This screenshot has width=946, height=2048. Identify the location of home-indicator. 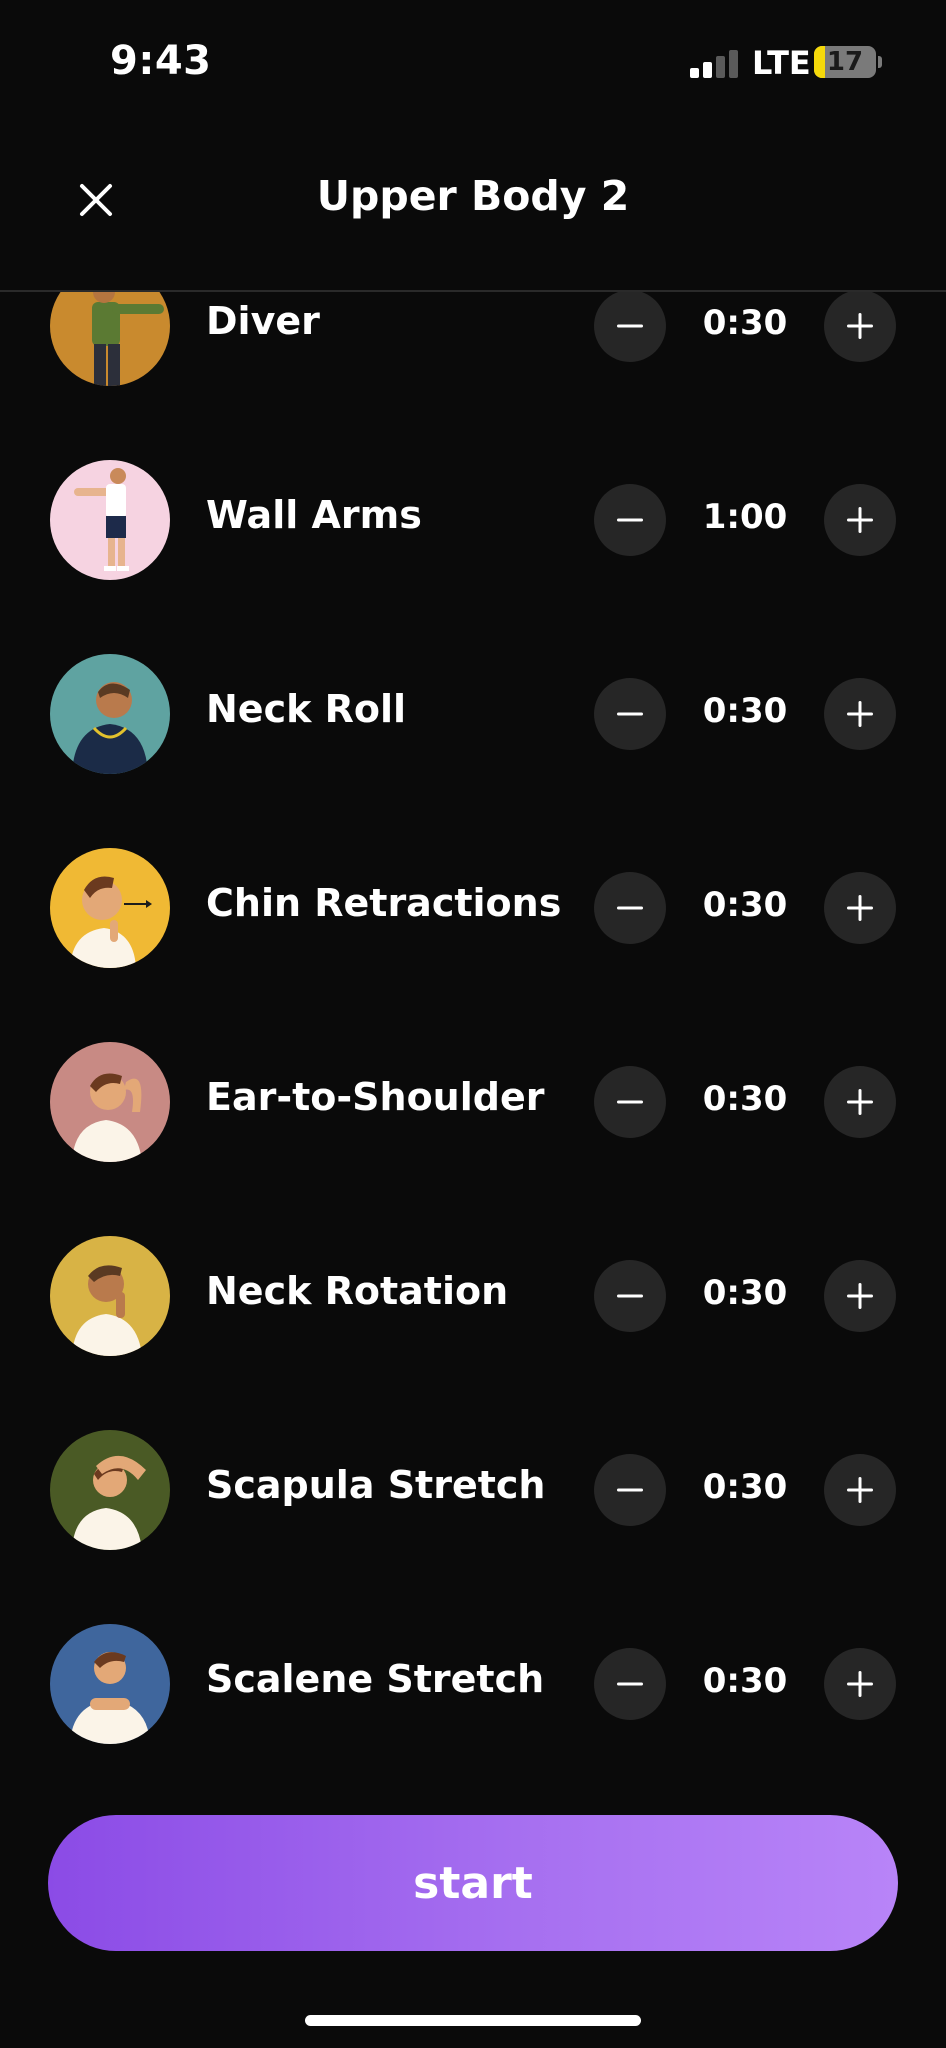
(473, 2020).